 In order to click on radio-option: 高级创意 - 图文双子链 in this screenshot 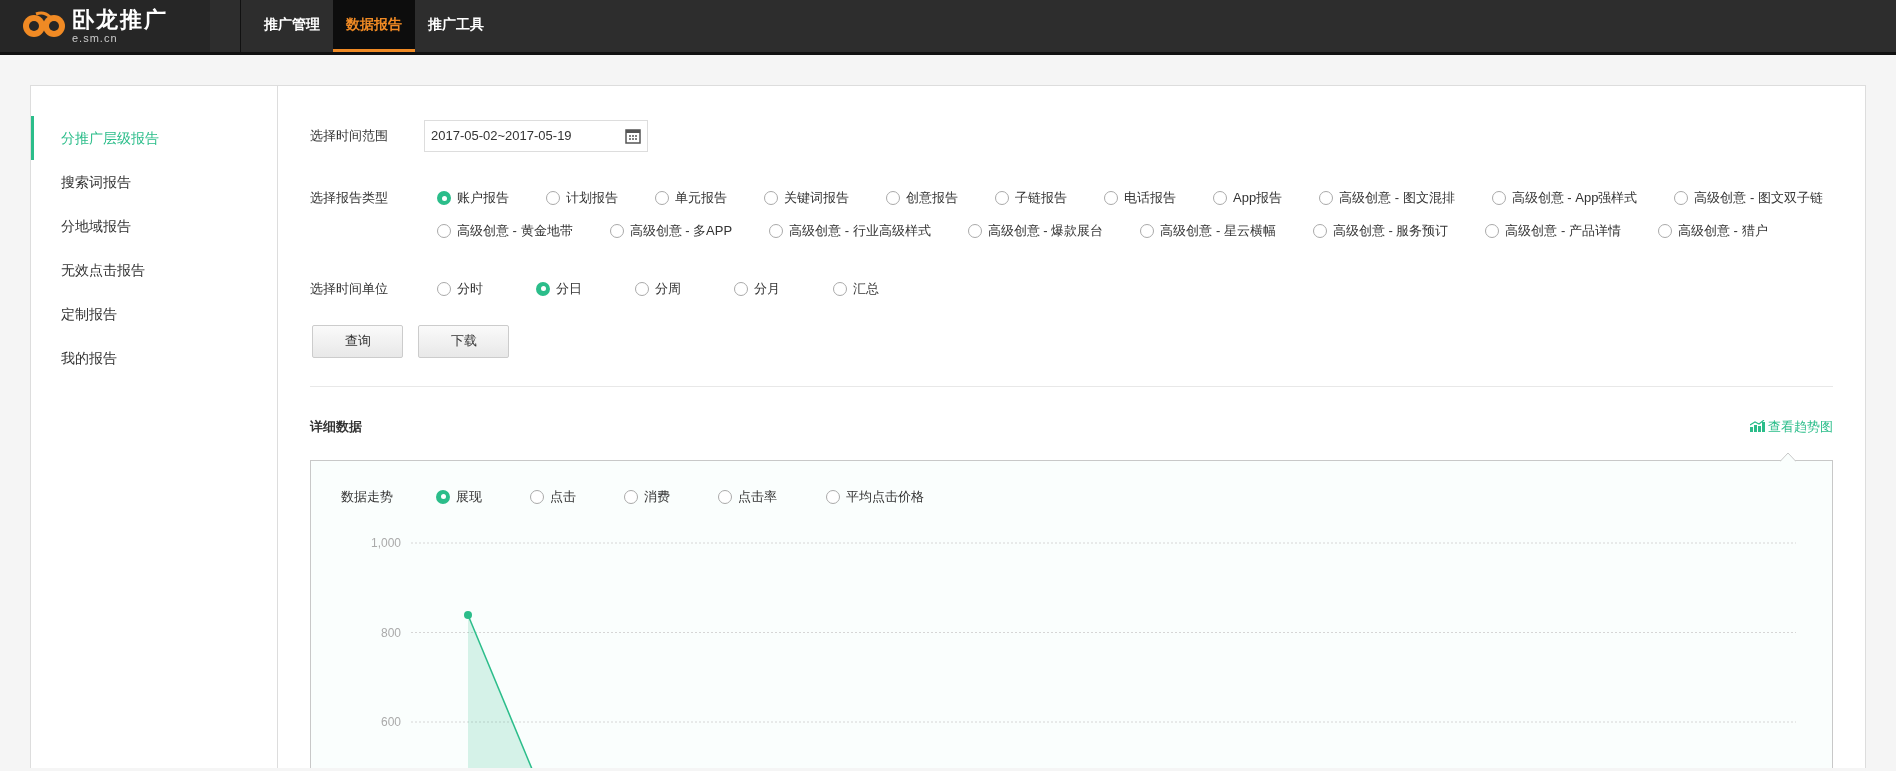, I will do `click(1748, 198)`.